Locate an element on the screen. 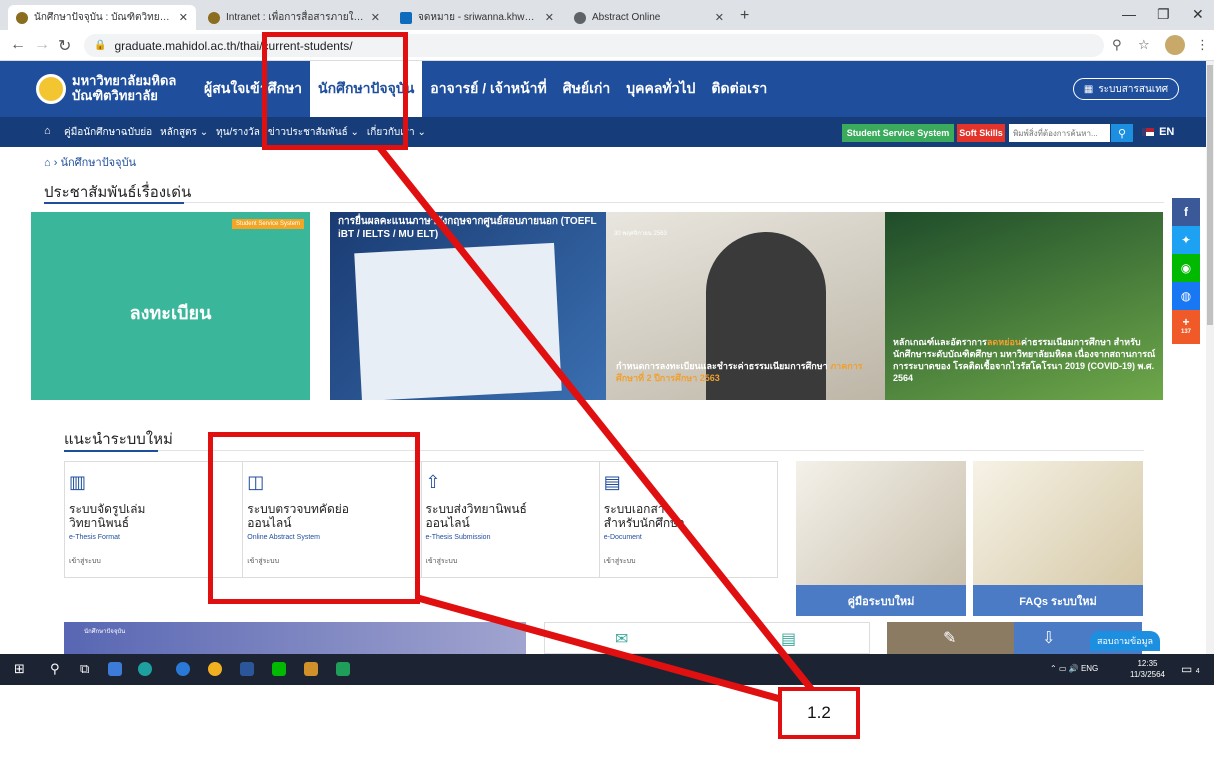 The width and height of the screenshot is (1214, 762). tab-label: นักศึกษาปัจจุบัน : บัณฑิตวิทยาลัย มหา is located at coordinates (103, 17).